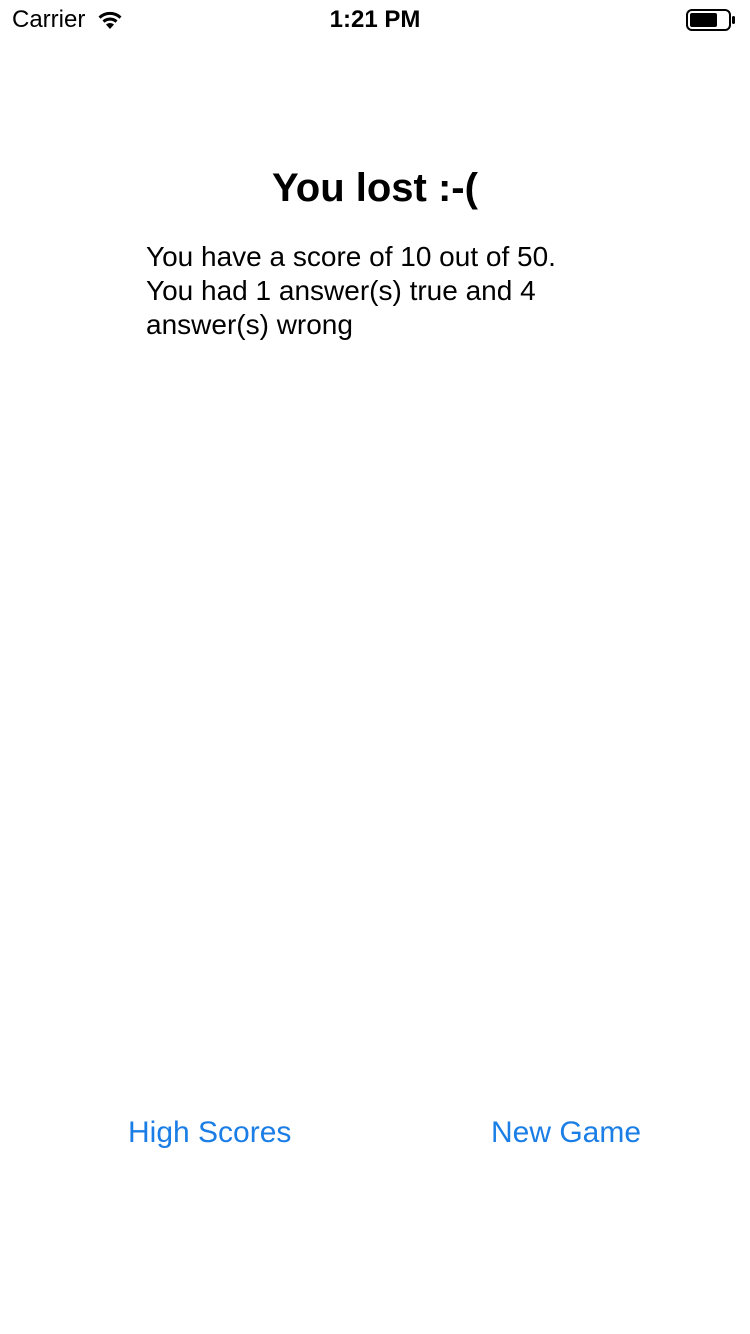 This screenshot has height=1334, width=750. I want to click on status-time: 1:21 PM, so click(375, 19).